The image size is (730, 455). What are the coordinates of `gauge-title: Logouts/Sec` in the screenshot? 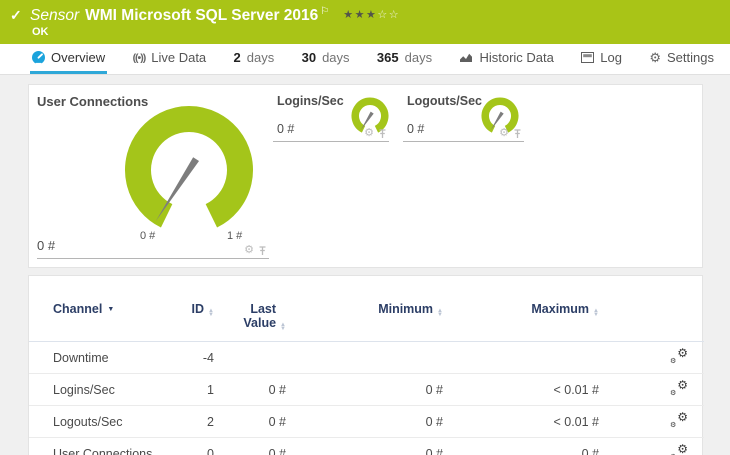 It's located at (445, 101).